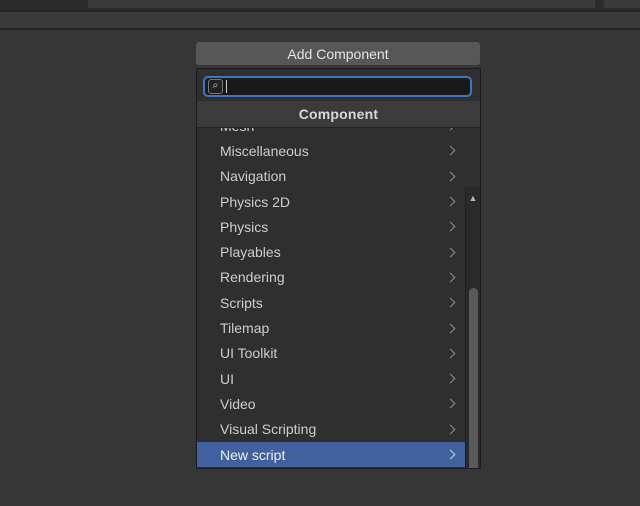  What do you see at coordinates (331, 454) in the screenshot?
I see `list-item-new-script: New script` at bounding box center [331, 454].